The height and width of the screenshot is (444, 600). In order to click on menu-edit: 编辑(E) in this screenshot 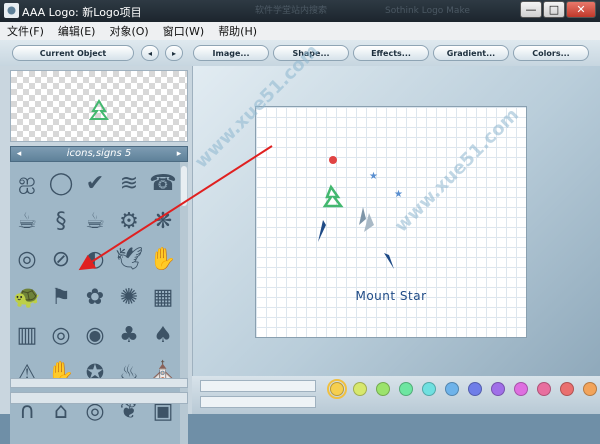, I will do `click(77, 31)`.